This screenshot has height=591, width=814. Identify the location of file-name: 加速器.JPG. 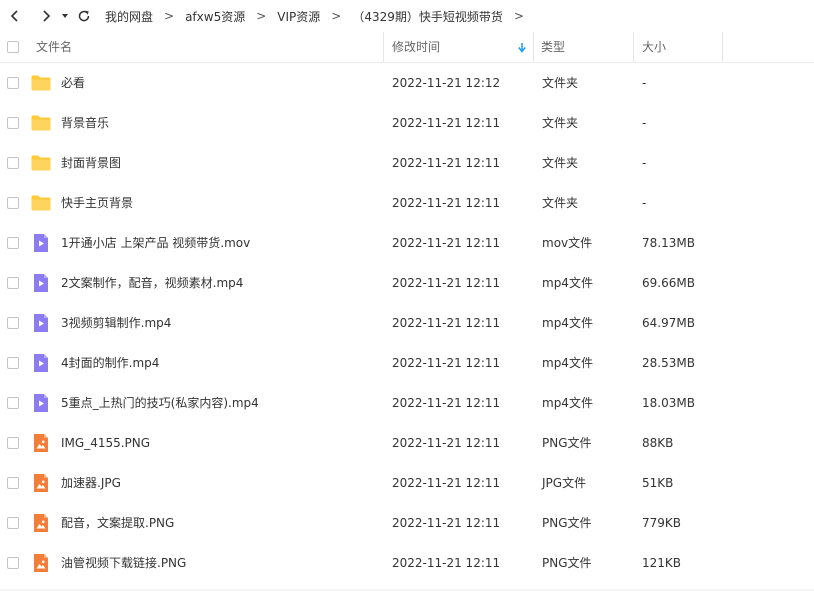
(91, 483).